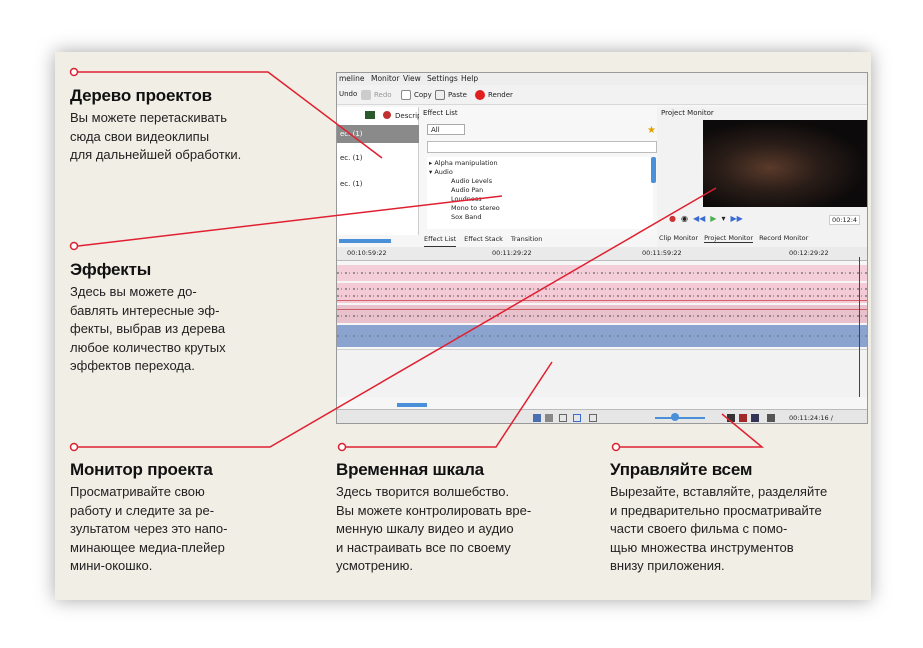 Image resolution: width=923 pixels, height=648 pixels. What do you see at coordinates (687, 113) in the screenshot?
I see `monitor-title: Project Monitor` at bounding box center [687, 113].